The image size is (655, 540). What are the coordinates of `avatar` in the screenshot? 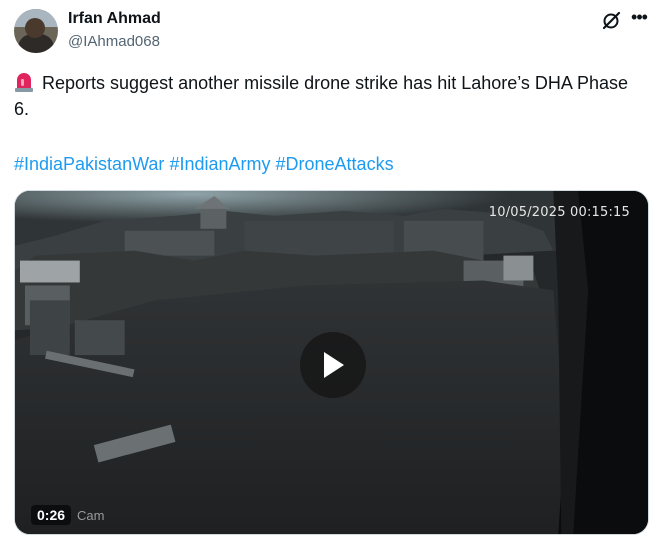 It's located at (36, 31).